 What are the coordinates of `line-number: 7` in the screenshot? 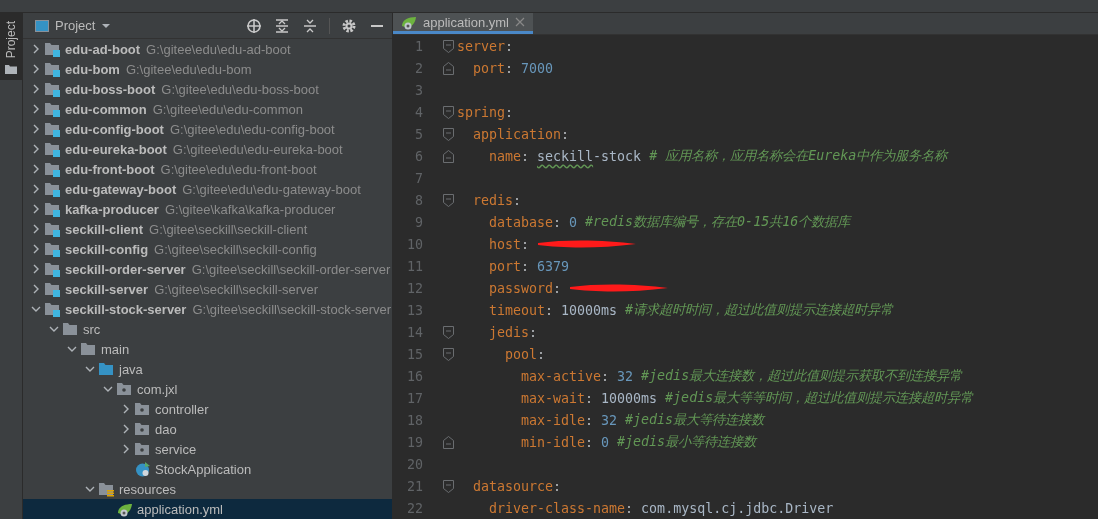 It's located at (419, 178).